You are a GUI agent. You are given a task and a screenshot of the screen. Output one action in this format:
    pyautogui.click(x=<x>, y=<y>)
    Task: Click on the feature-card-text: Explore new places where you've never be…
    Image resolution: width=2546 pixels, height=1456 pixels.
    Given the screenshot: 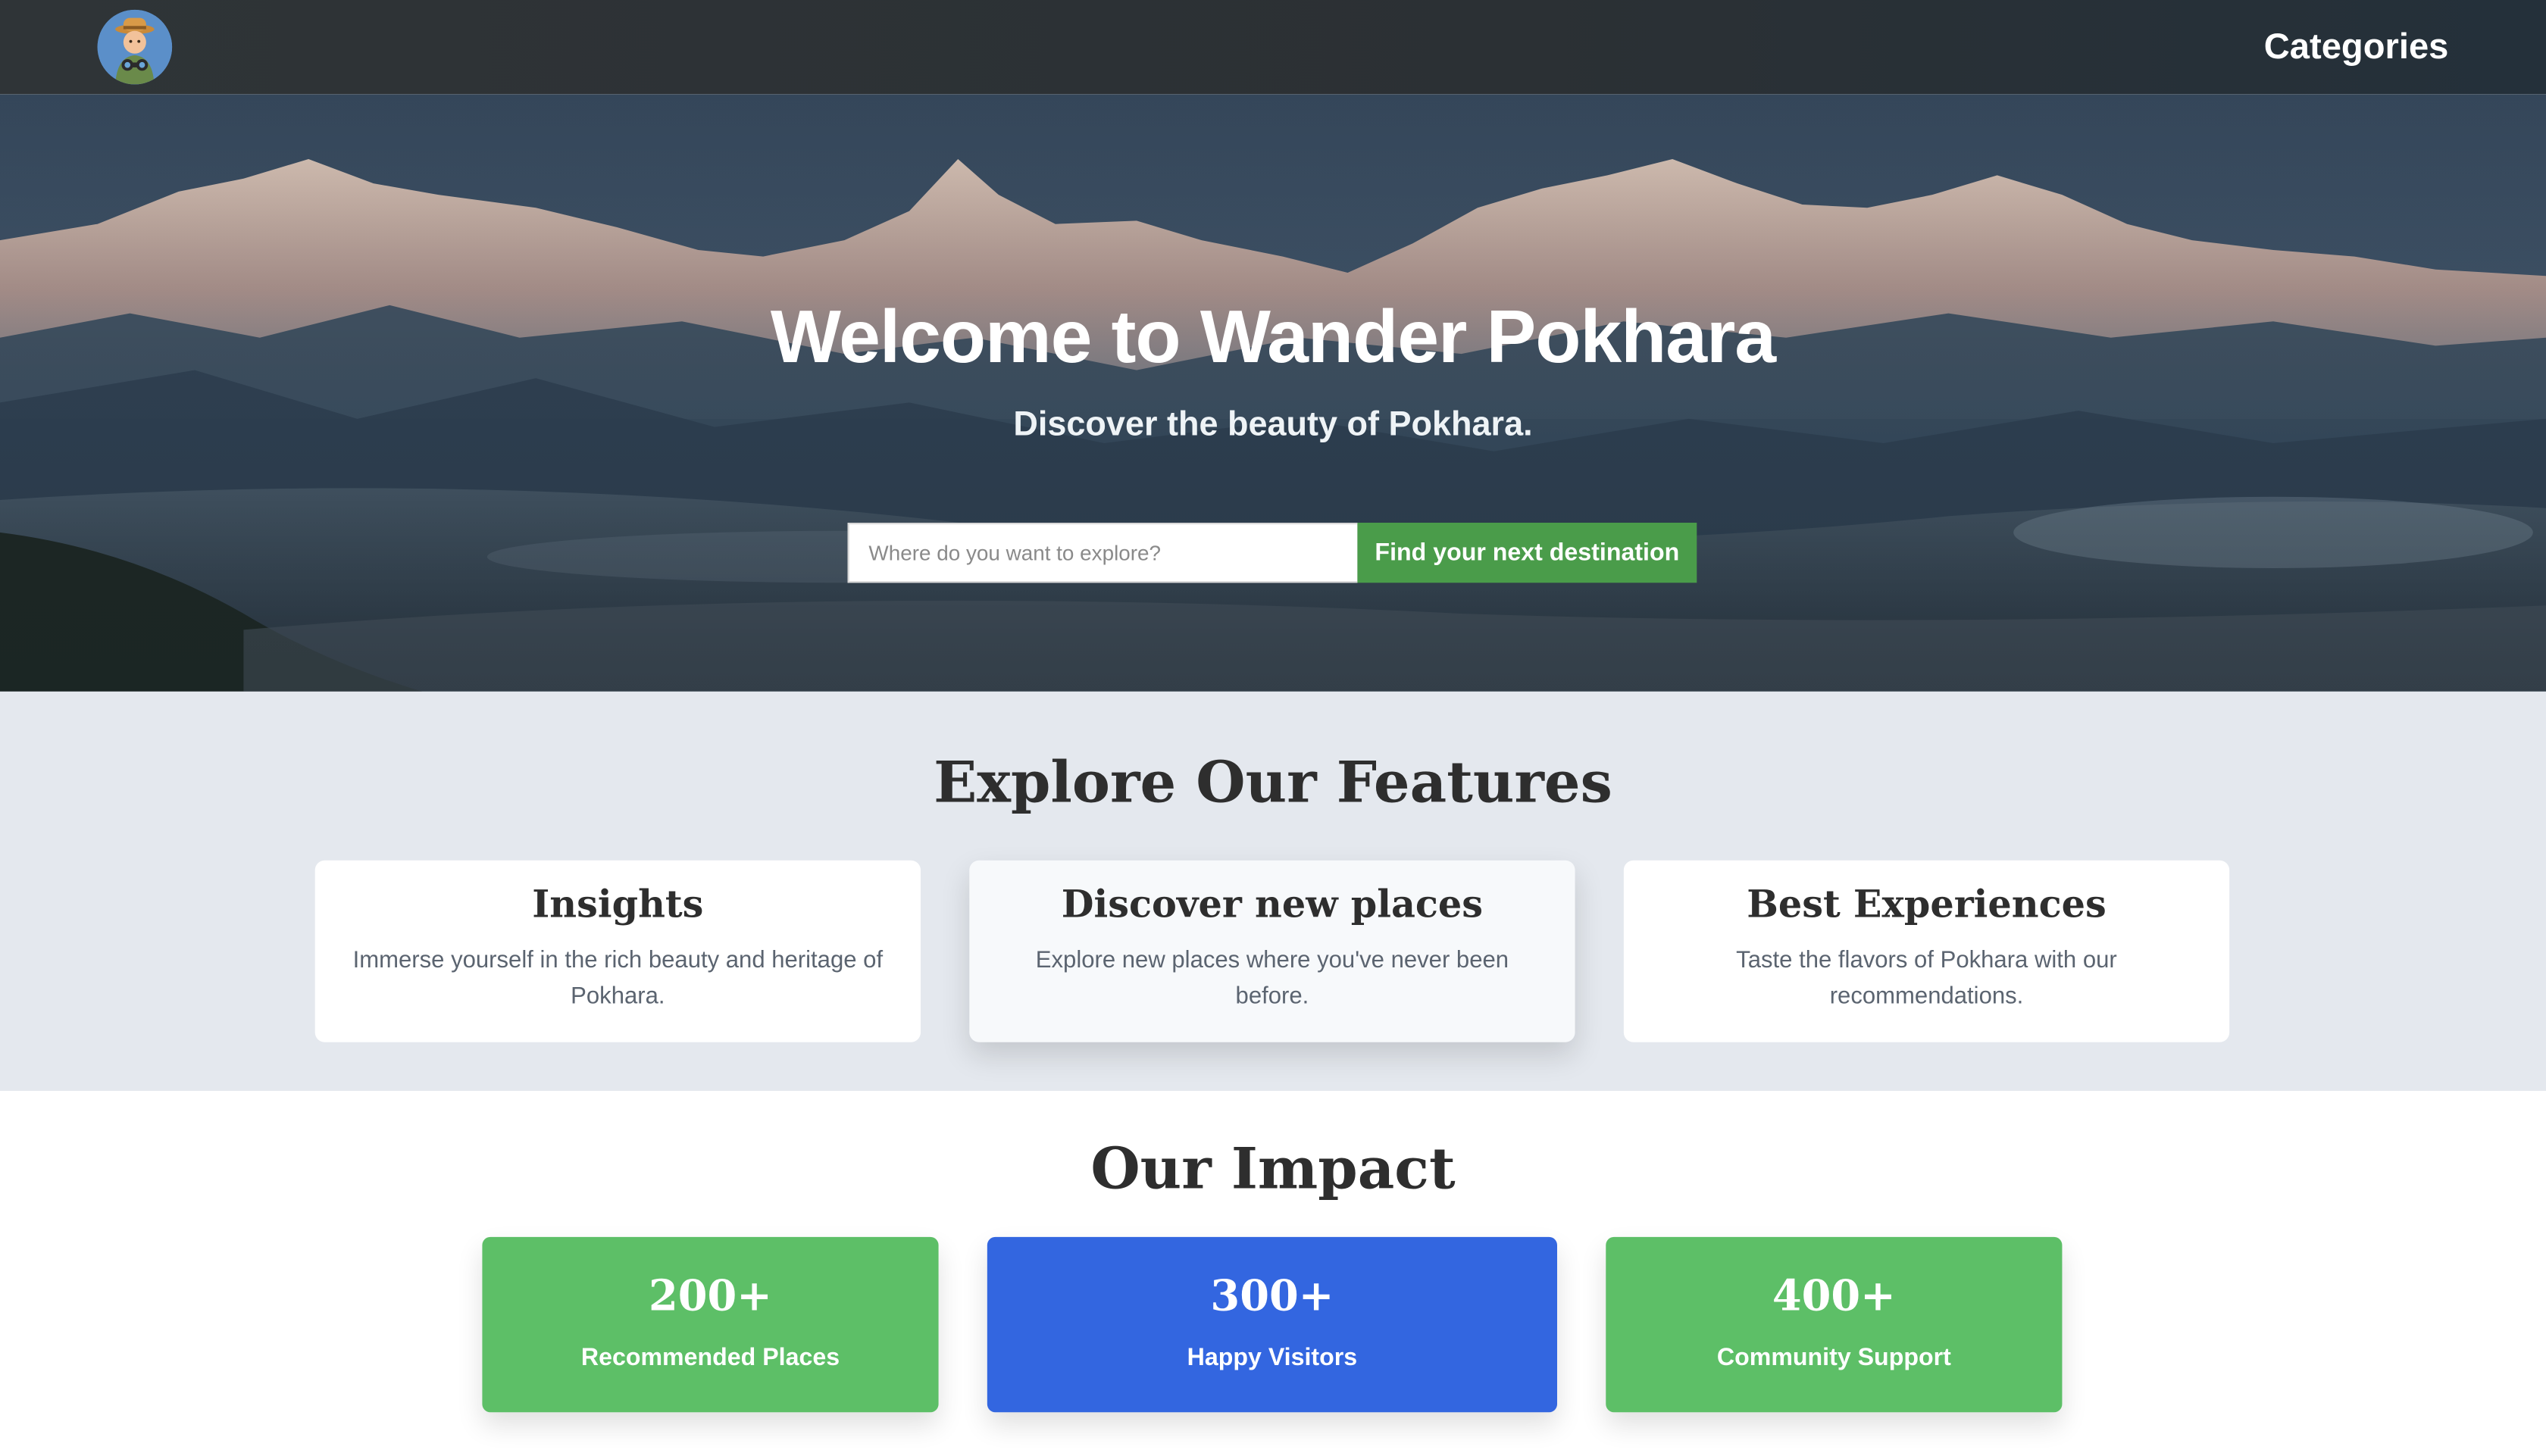 What is the action you would take?
    pyautogui.click(x=1272, y=979)
    